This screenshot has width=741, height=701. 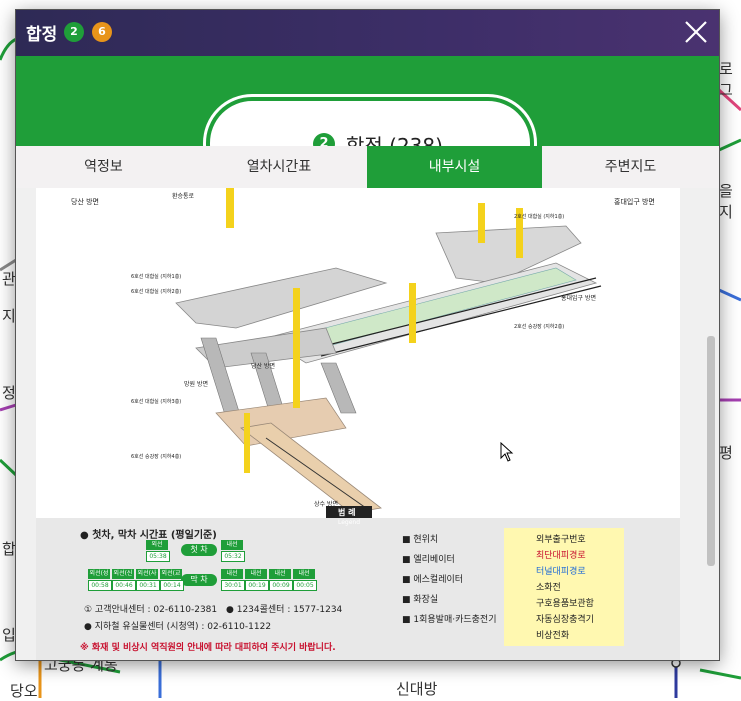 What do you see at coordinates (281, 585) in the screenshot?
I see `last-time-7: 00:09` at bounding box center [281, 585].